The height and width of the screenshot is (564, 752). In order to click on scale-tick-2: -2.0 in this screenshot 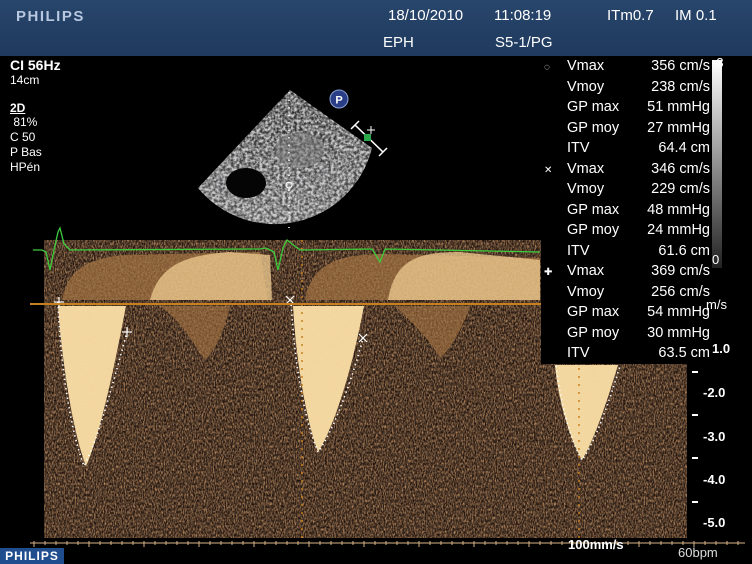, I will do `click(714, 392)`.